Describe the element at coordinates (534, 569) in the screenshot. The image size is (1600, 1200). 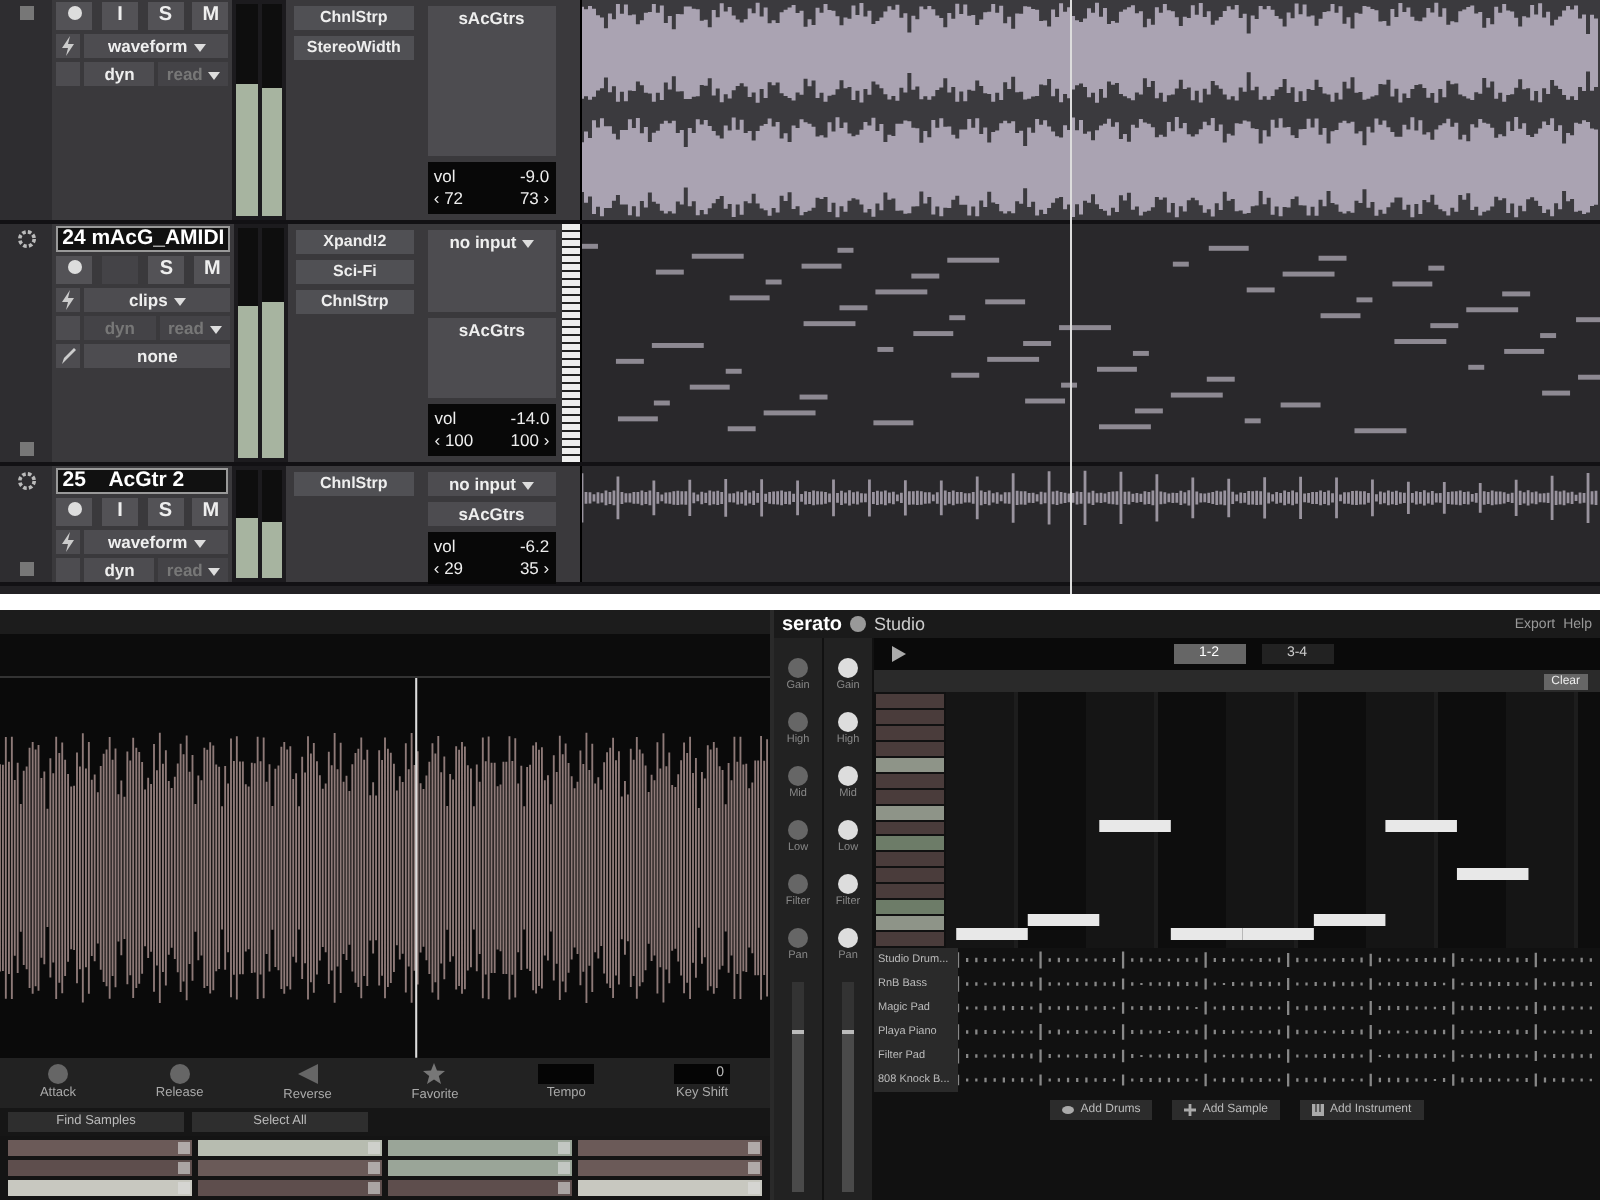
I see `pan-value: 35 ›` at that location.